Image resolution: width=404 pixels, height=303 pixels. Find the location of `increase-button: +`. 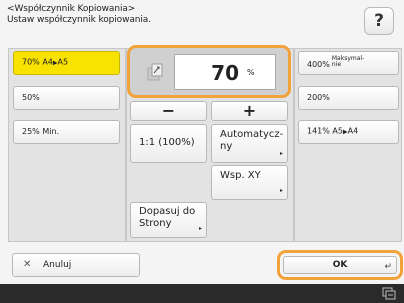

increase-button: + is located at coordinates (249, 111).